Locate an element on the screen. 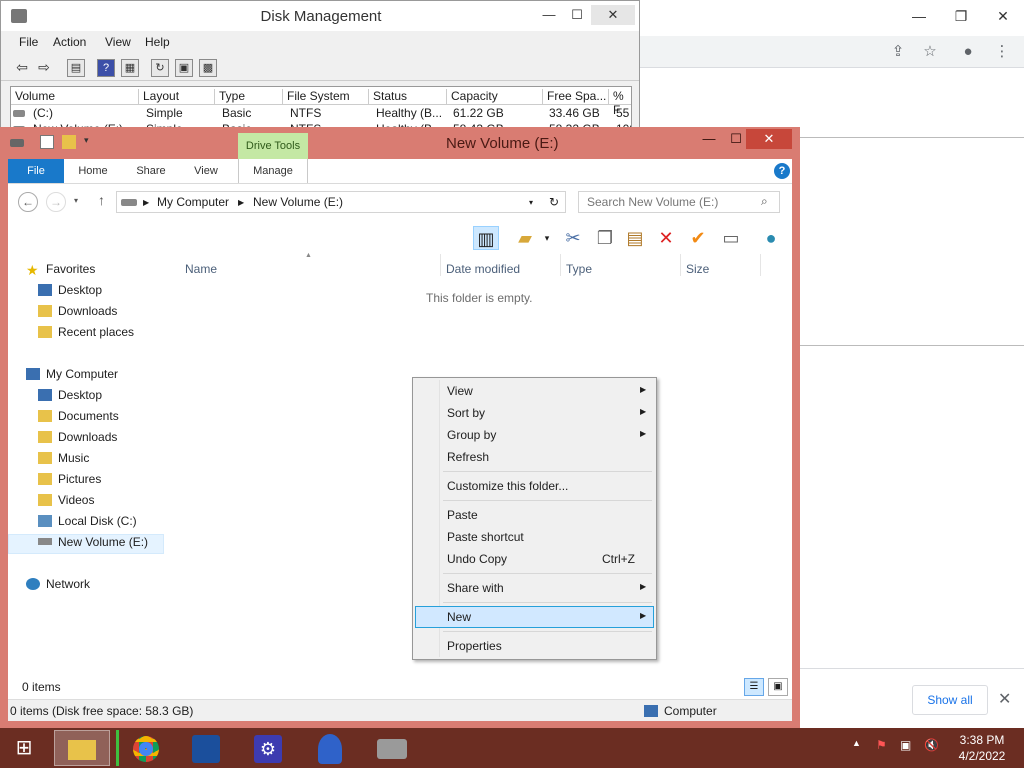 This screenshot has height=768, width=1024. customize-qat-icon: ▾ is located at coordinates (89, 142).